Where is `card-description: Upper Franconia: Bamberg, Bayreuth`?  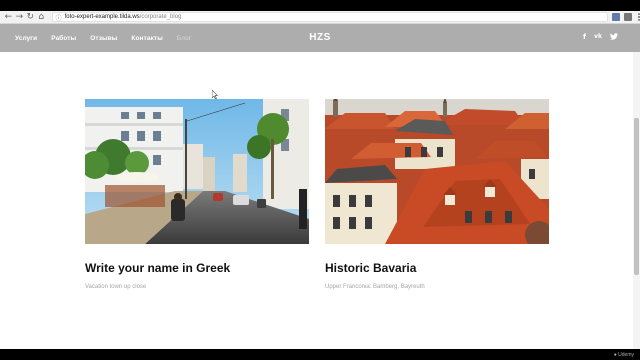
card-description: Upper Franconia: Bamberg, Bayreuth is located at coordinates (375, 287).